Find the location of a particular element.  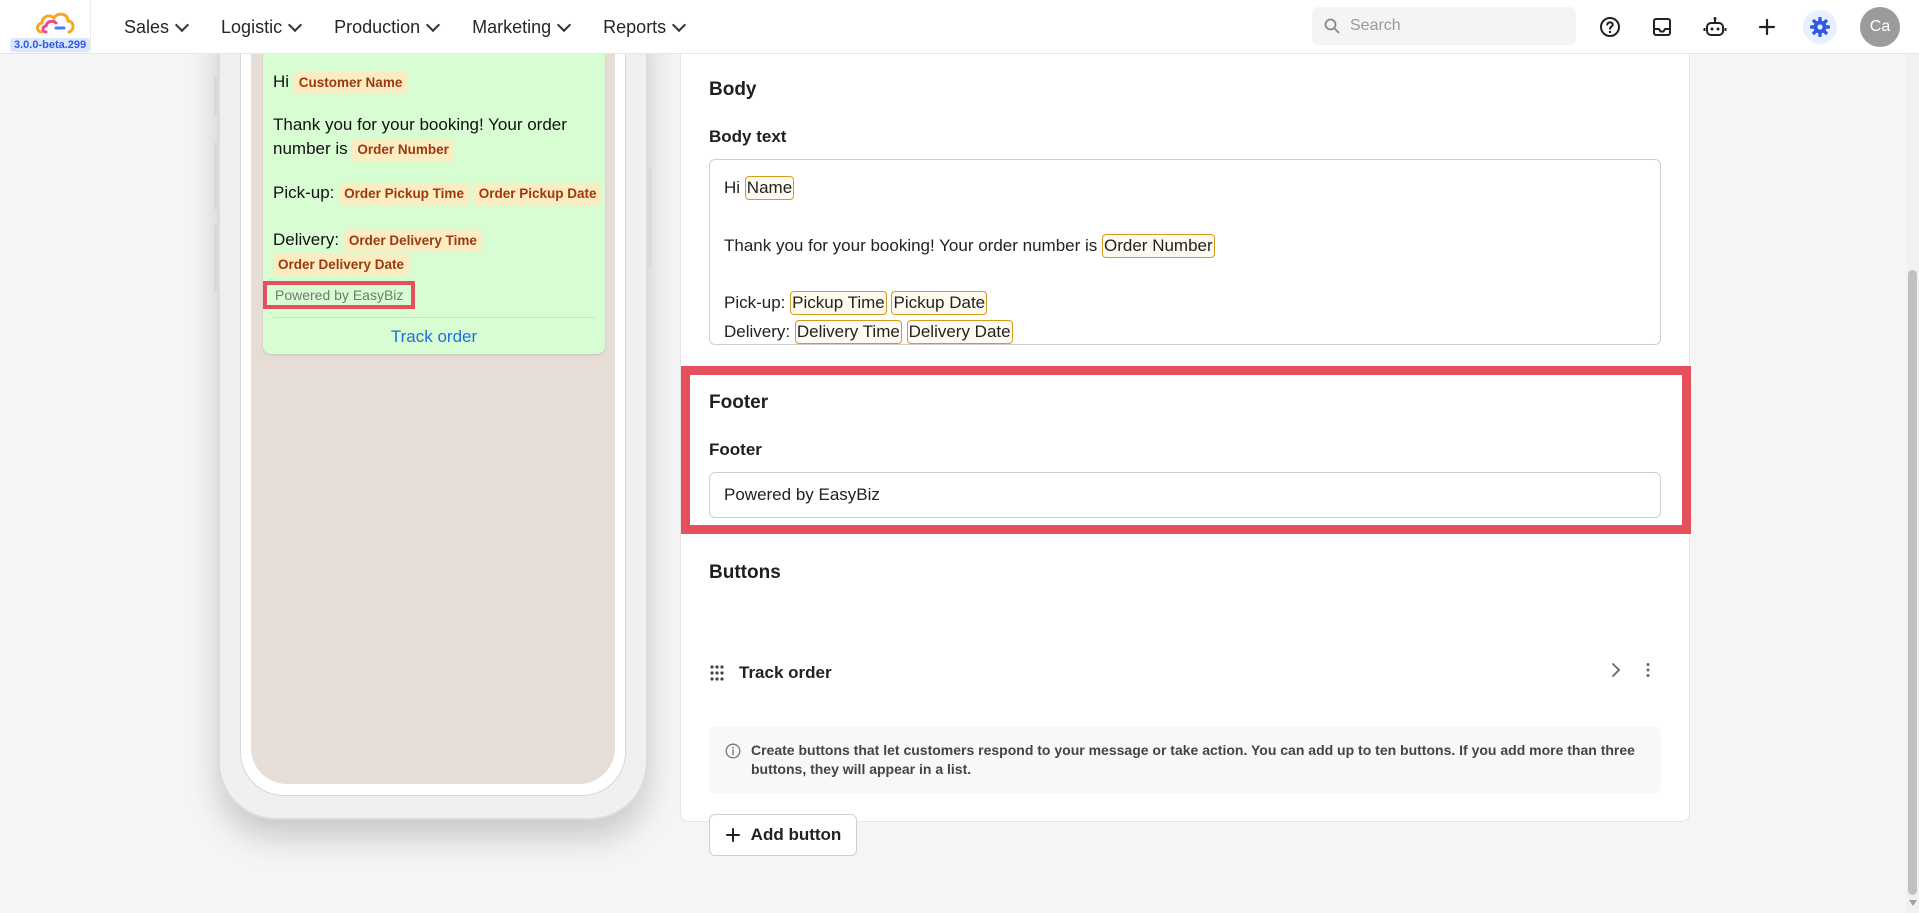

variable-chip: Delivery Date is located at coordinates (959, 332).